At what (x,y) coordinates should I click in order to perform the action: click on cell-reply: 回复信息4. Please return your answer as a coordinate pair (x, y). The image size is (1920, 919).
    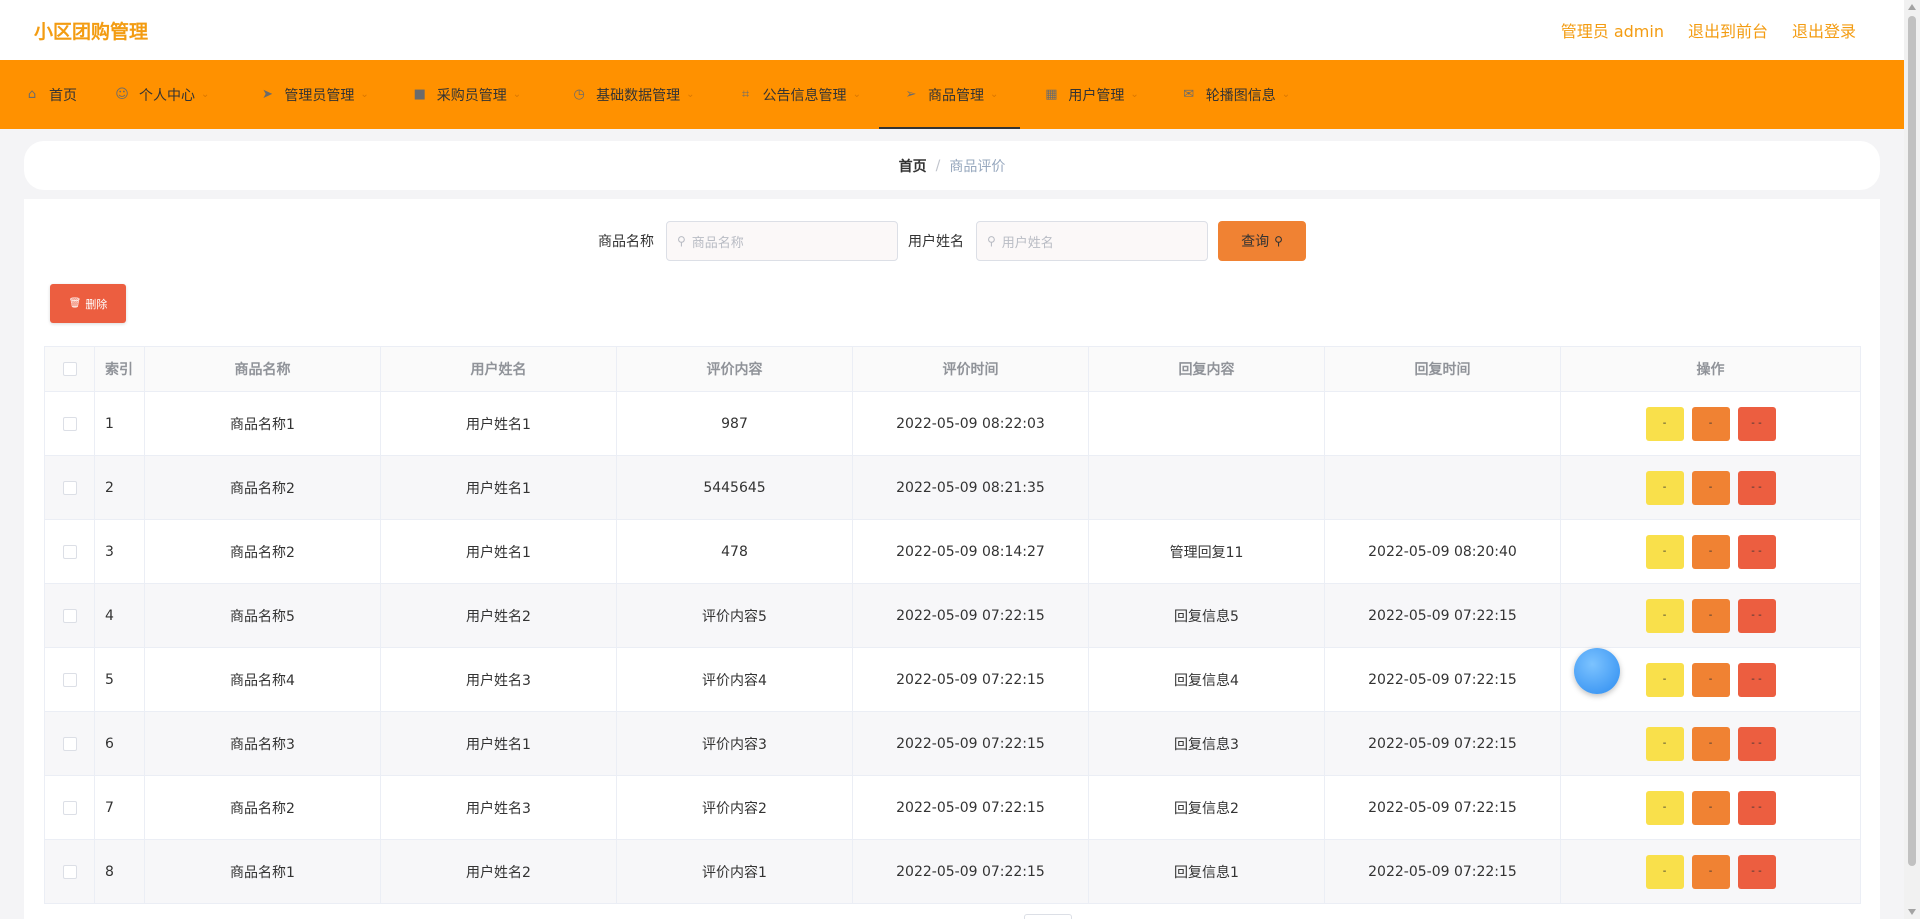
    Looking at the image, I should click on (1207, 679).